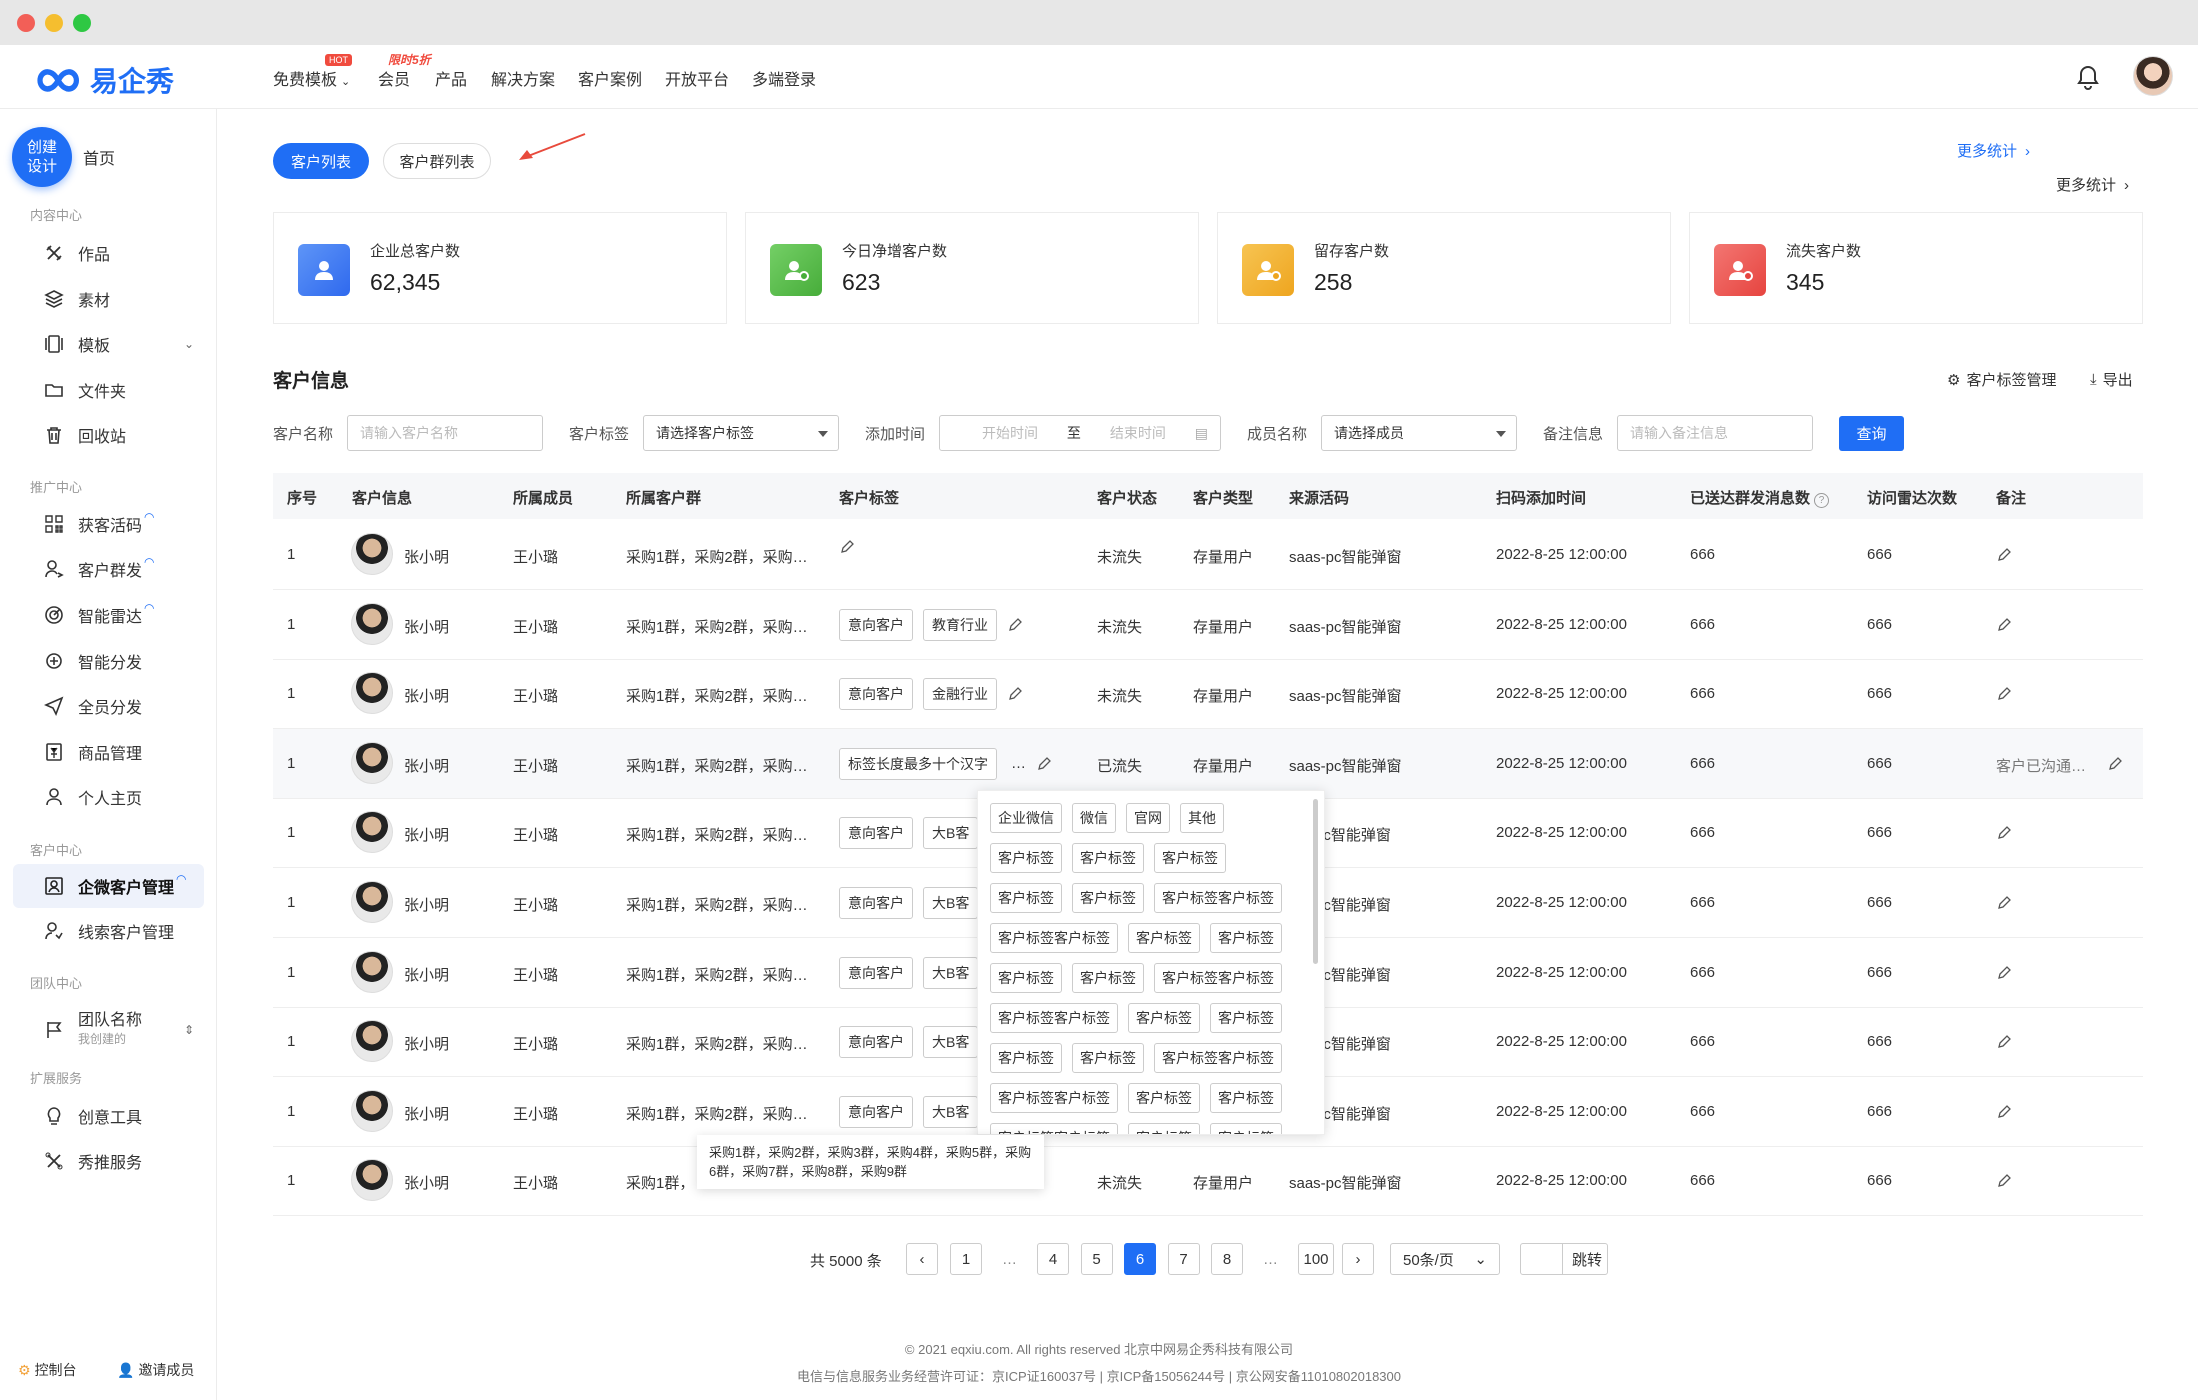 Image resolution: width=2198 pixels, height=1400 pixels. I want to click on popover-tag: 其他, so click(1202, 818).